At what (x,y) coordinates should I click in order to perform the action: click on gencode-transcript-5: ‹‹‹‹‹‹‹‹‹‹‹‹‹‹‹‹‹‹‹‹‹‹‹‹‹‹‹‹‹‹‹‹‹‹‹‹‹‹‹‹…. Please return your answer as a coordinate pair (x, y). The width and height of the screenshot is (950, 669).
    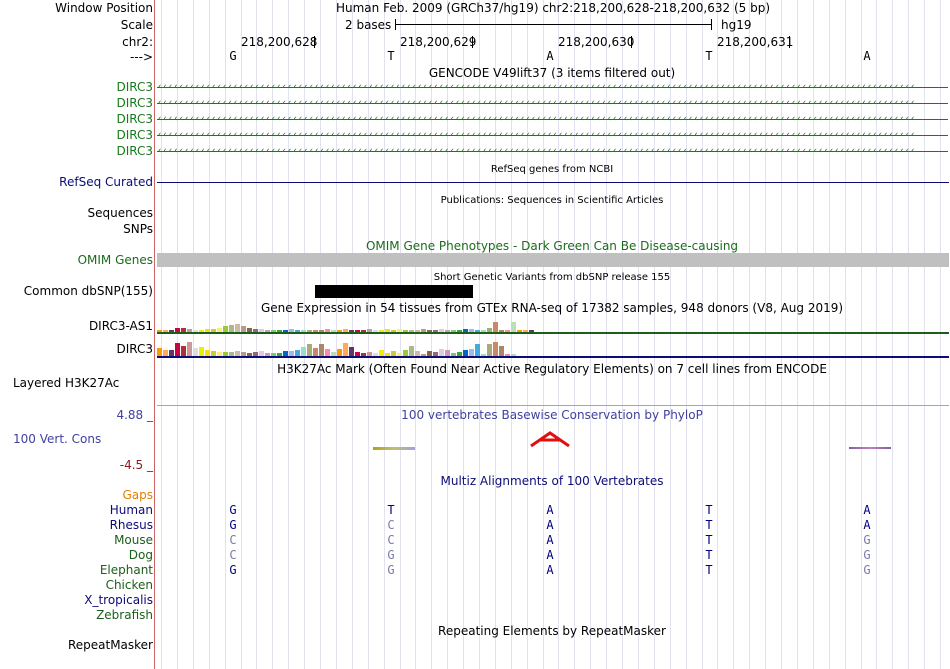
    Looking at the image, I should click on (552, 151).